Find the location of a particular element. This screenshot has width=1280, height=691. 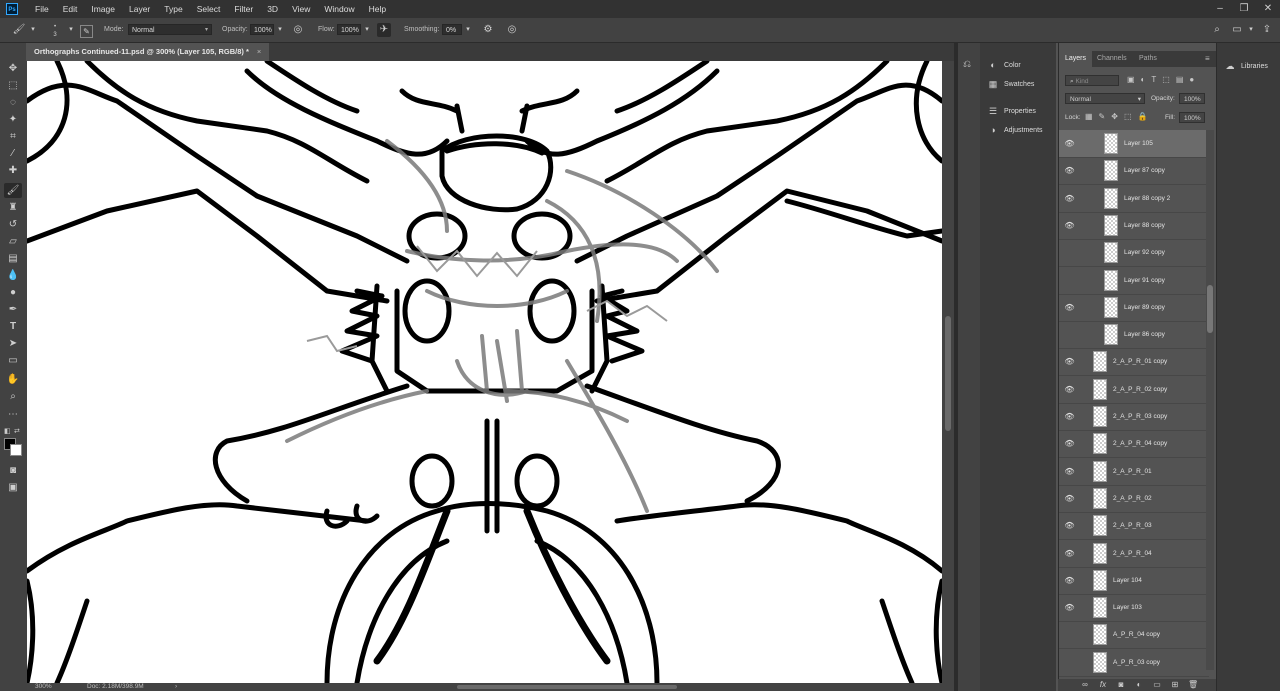

layer-name: Layer 92 copy is located at coordinates (1144, 252).